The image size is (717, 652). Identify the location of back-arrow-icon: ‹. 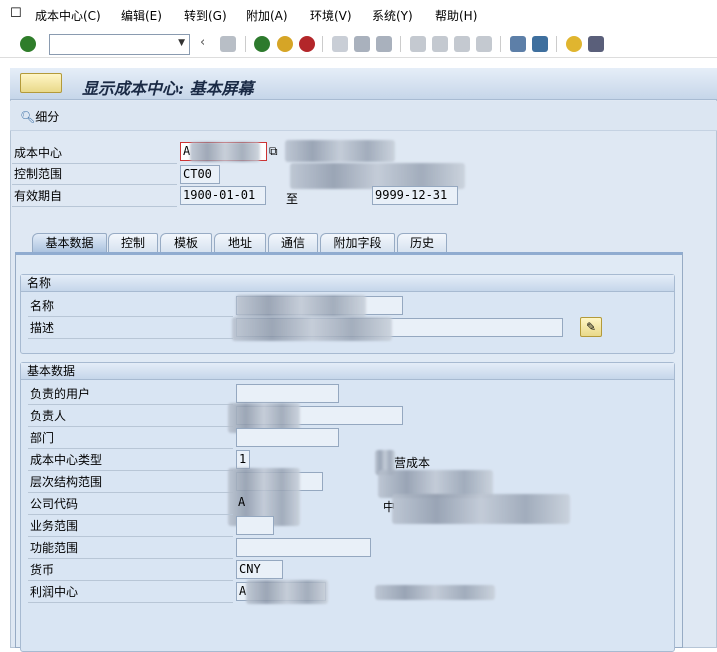
(202, 42).